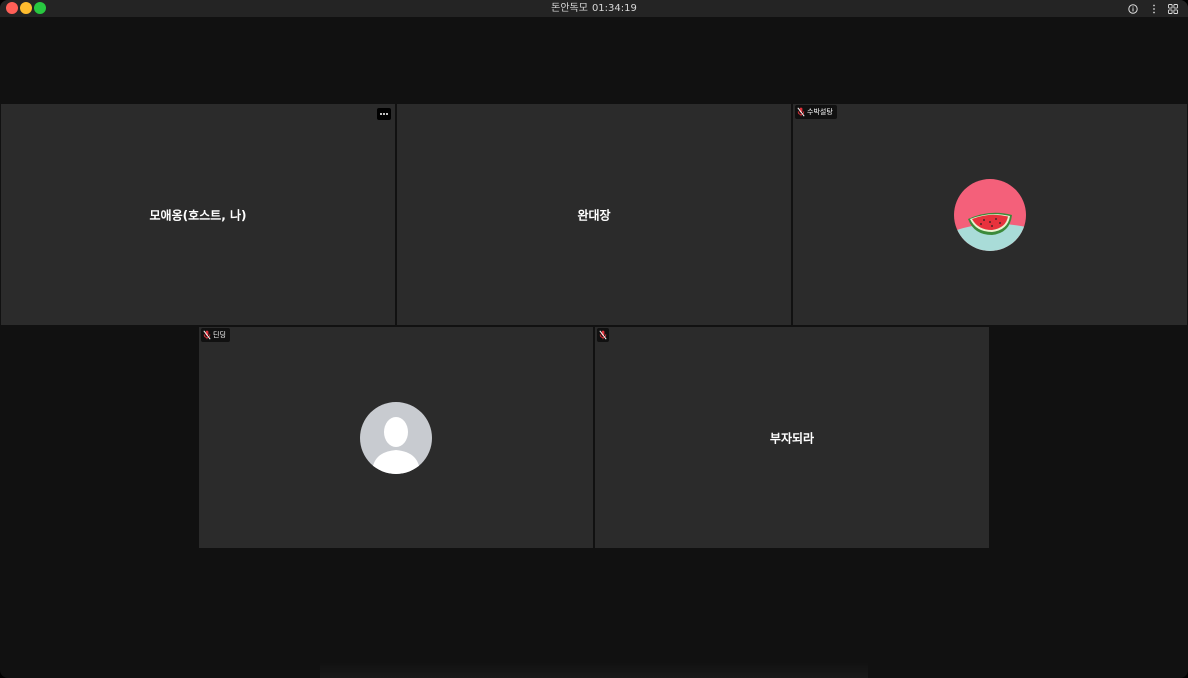  I want to click on participant-name: 모애옹(호스트, 나), so click(198, 215).